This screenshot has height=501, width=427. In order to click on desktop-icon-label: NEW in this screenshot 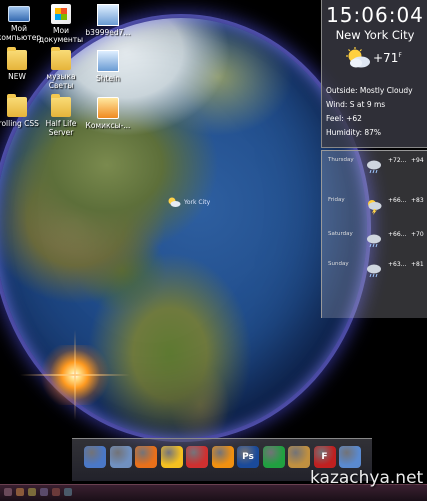, I will do `click(17, 76)`.